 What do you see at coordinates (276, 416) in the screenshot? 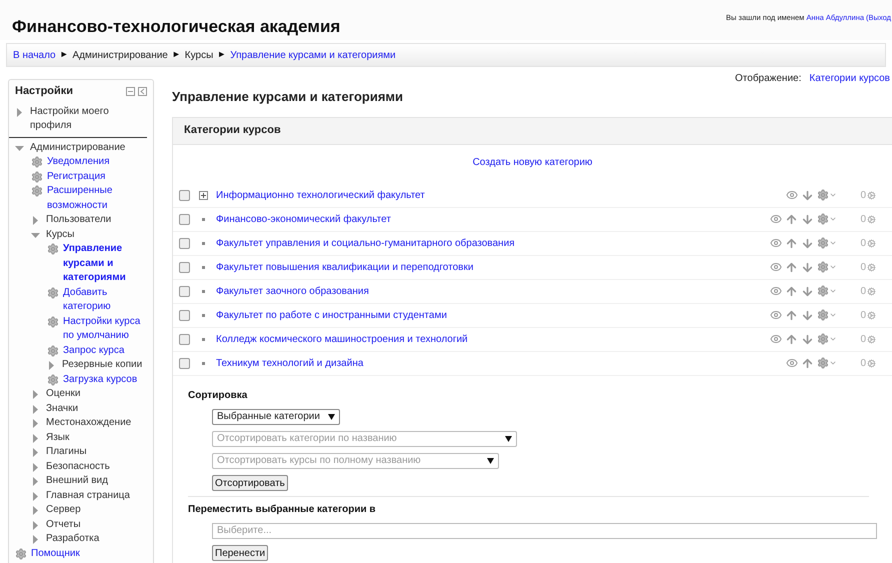
I see `dropdown-select: Выбранные категории` at bounding box center [276, 416].